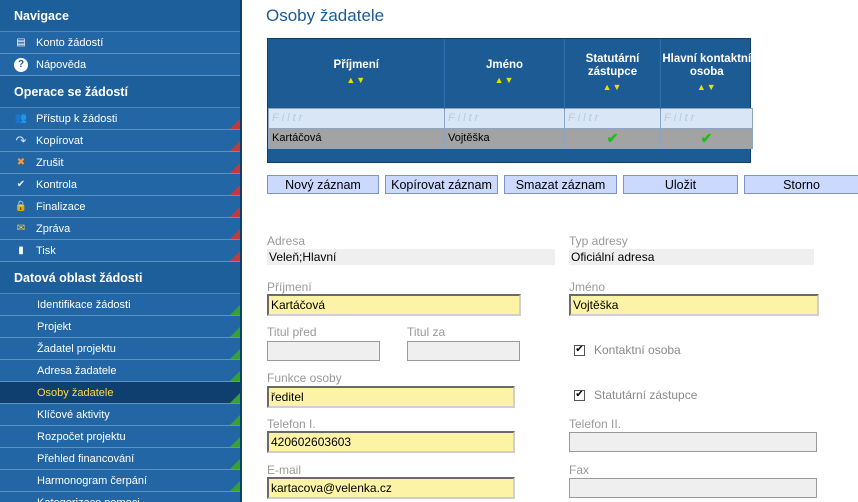 The image size is (858, 502). Describe the element at coordinates (77, 118) in the screenshot. I see `sidebar-item-label: Přístup k žádosti` at that location.